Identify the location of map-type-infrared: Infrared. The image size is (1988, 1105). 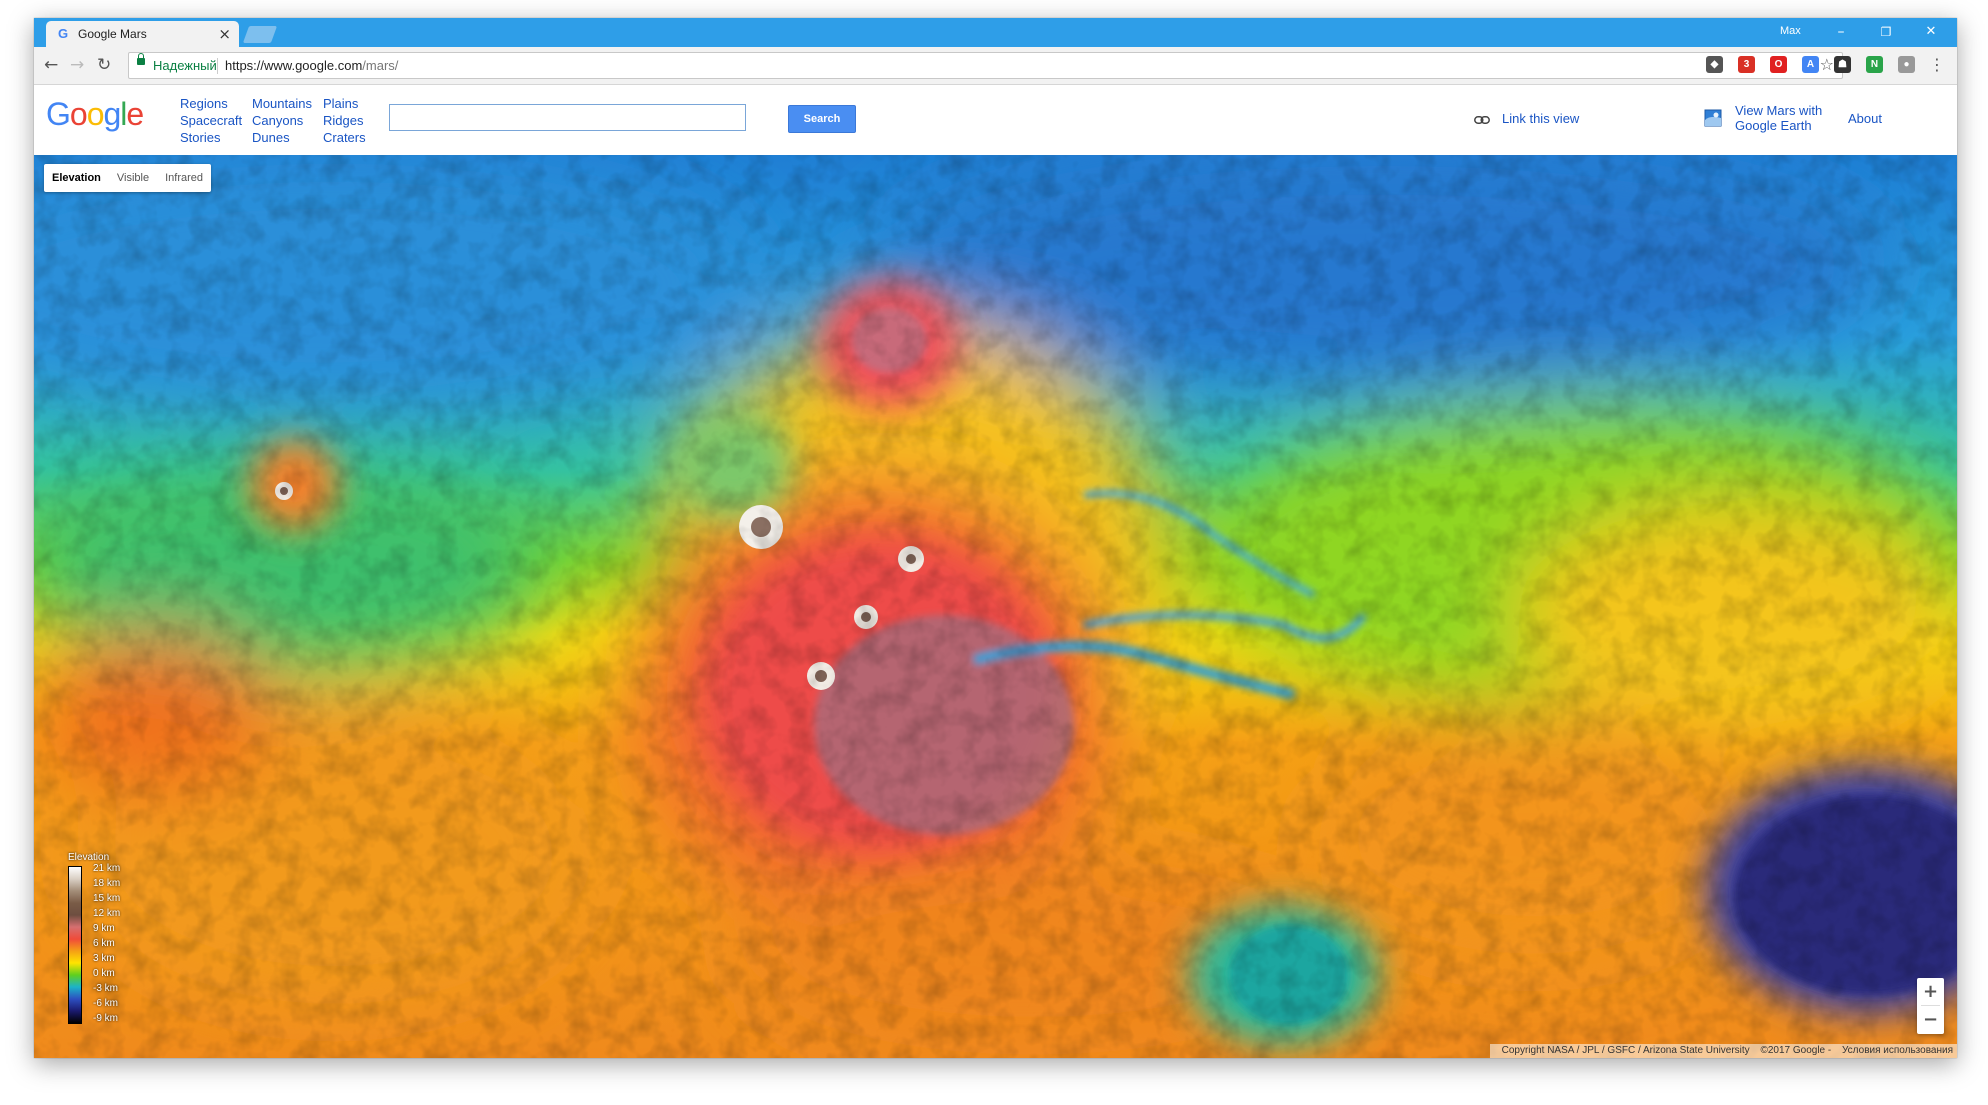
(184, 178).